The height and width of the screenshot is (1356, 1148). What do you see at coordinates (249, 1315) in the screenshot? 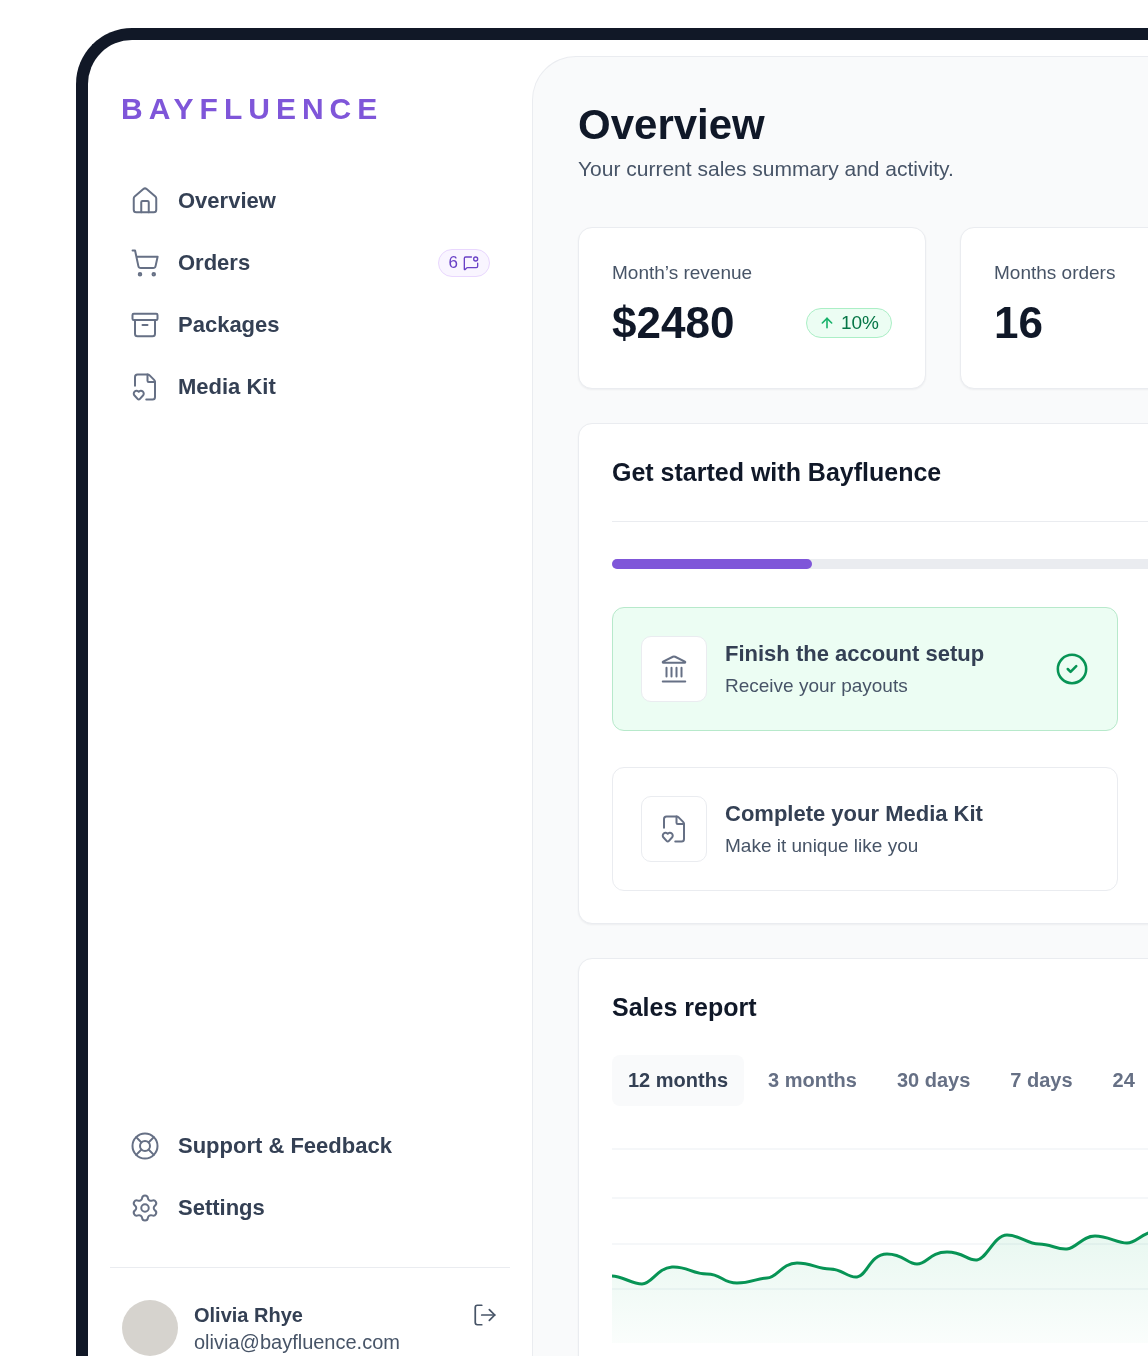
I see `user-name: Olivia Rhye` at bounding box center [249, 1315].